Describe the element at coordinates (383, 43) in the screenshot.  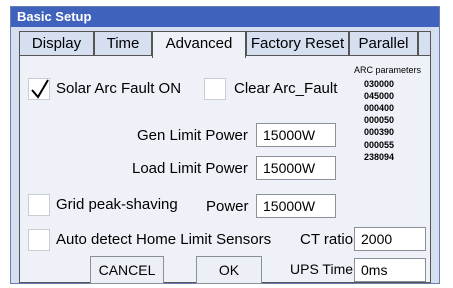
I see `tab-parallel: Parallel` at that location.